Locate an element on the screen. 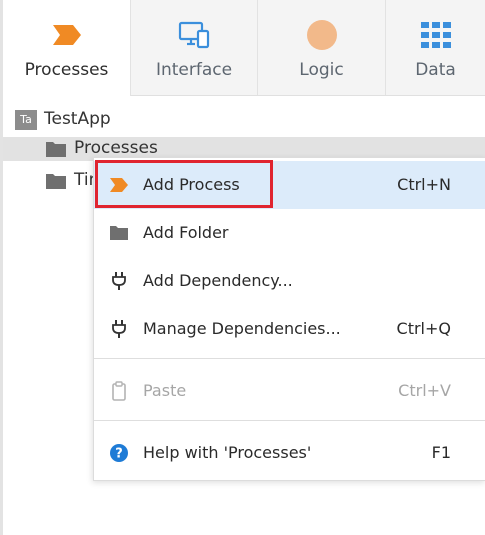 The height and width of the screenshot is (535, 485). menu-item-shortcut: Ctrl+Q is located at coordinates (423, 328).